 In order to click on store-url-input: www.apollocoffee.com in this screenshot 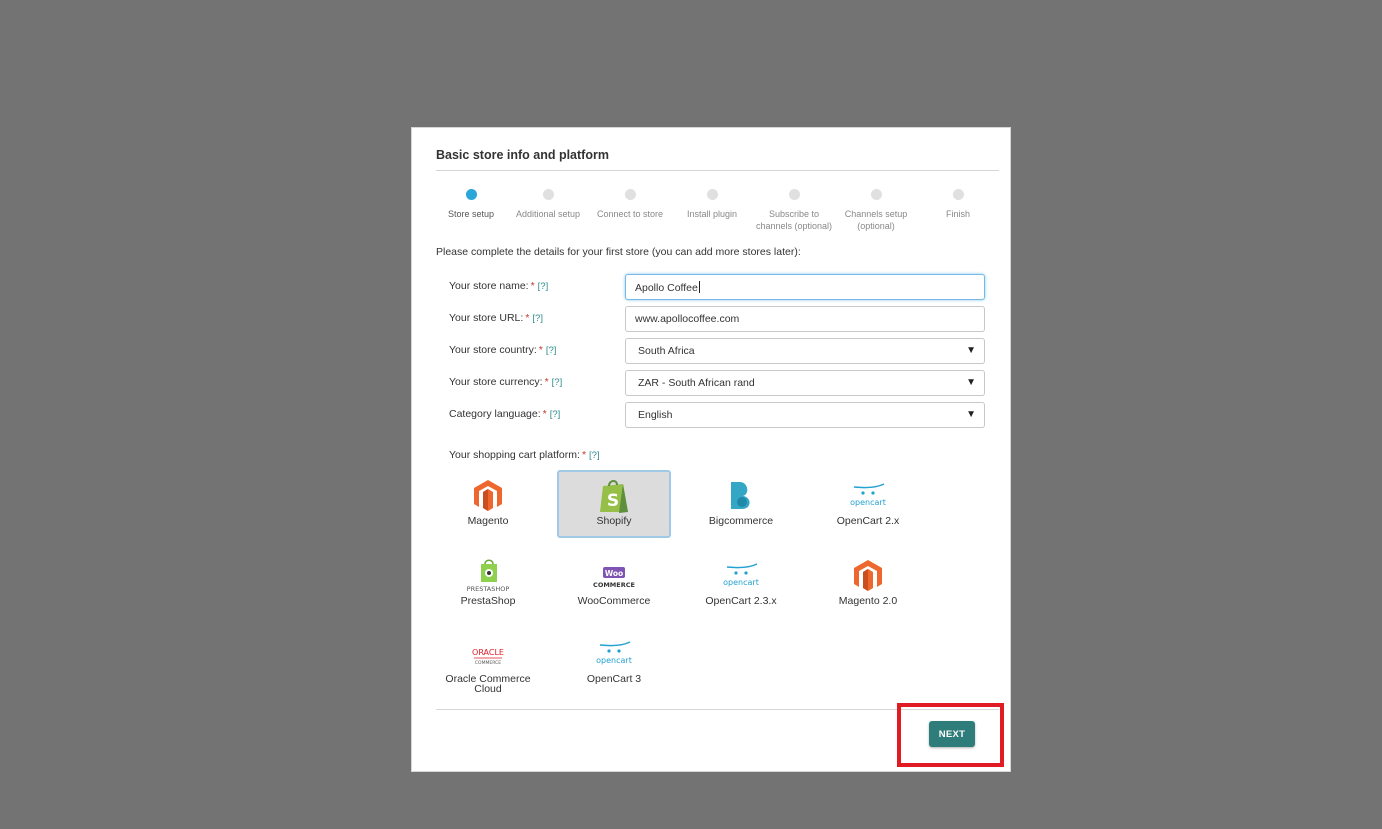, I will do `click(805, 319)`.